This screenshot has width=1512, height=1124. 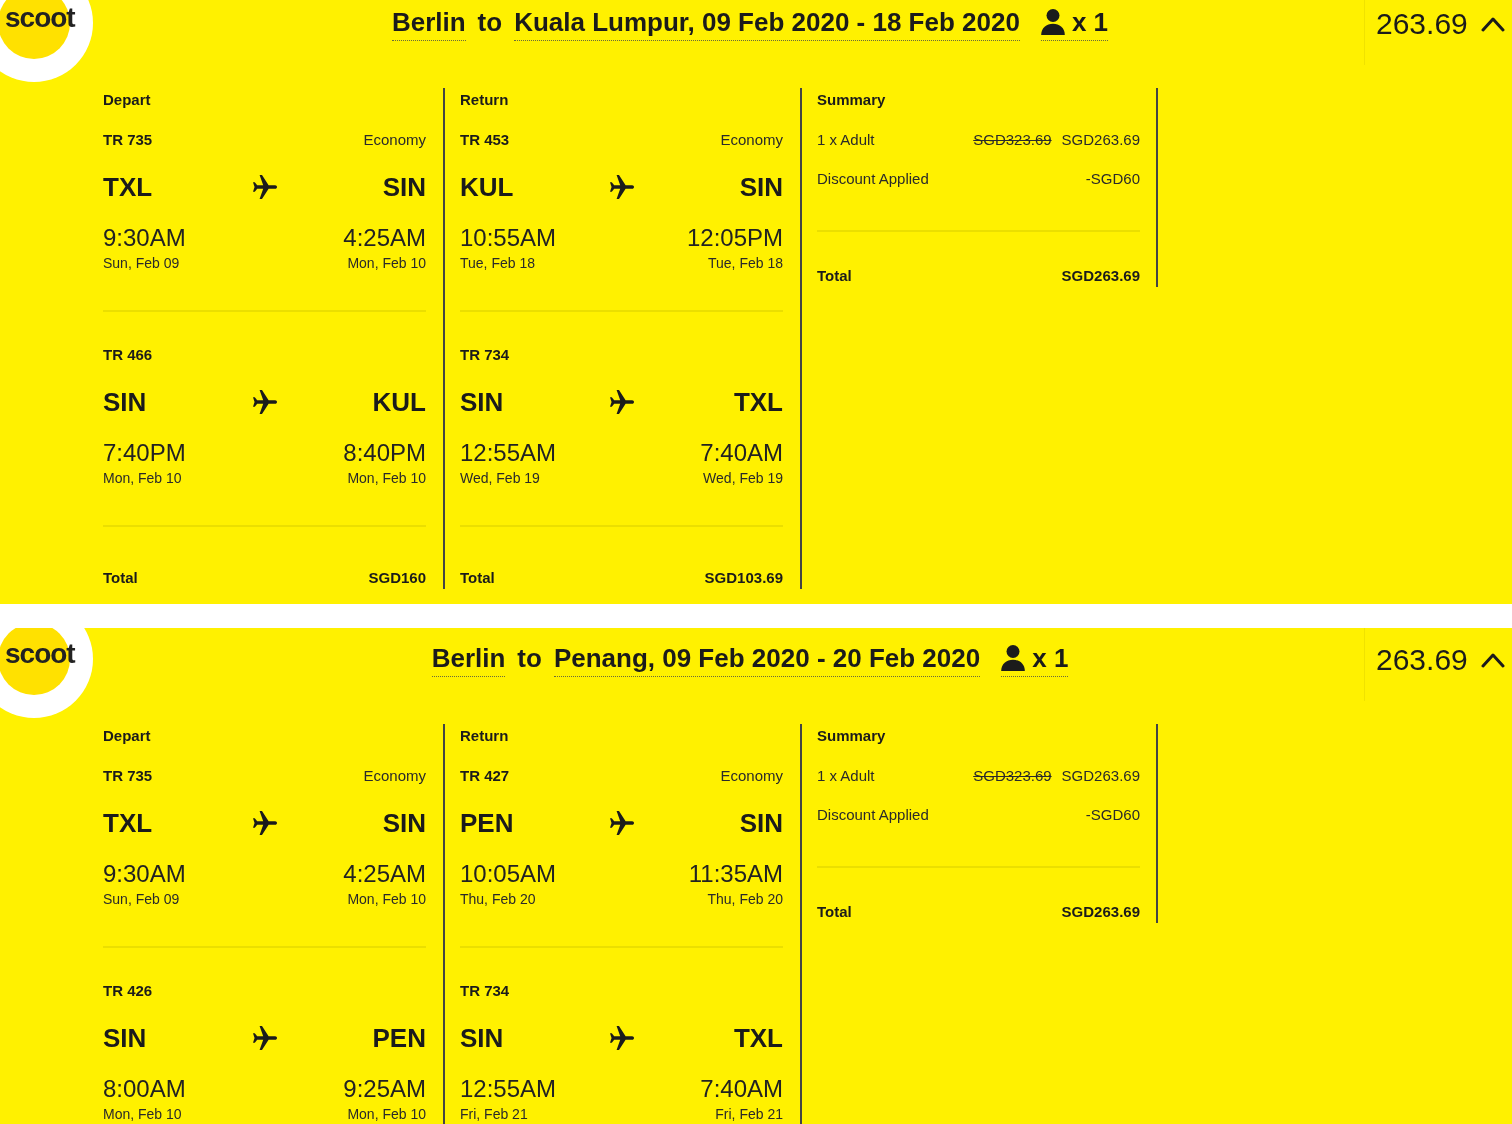 What do you see at coordinates (743, 478) in the screenshot?
I see `arrival-date: Wed, Feb 19` at bounding box center [743, 478].